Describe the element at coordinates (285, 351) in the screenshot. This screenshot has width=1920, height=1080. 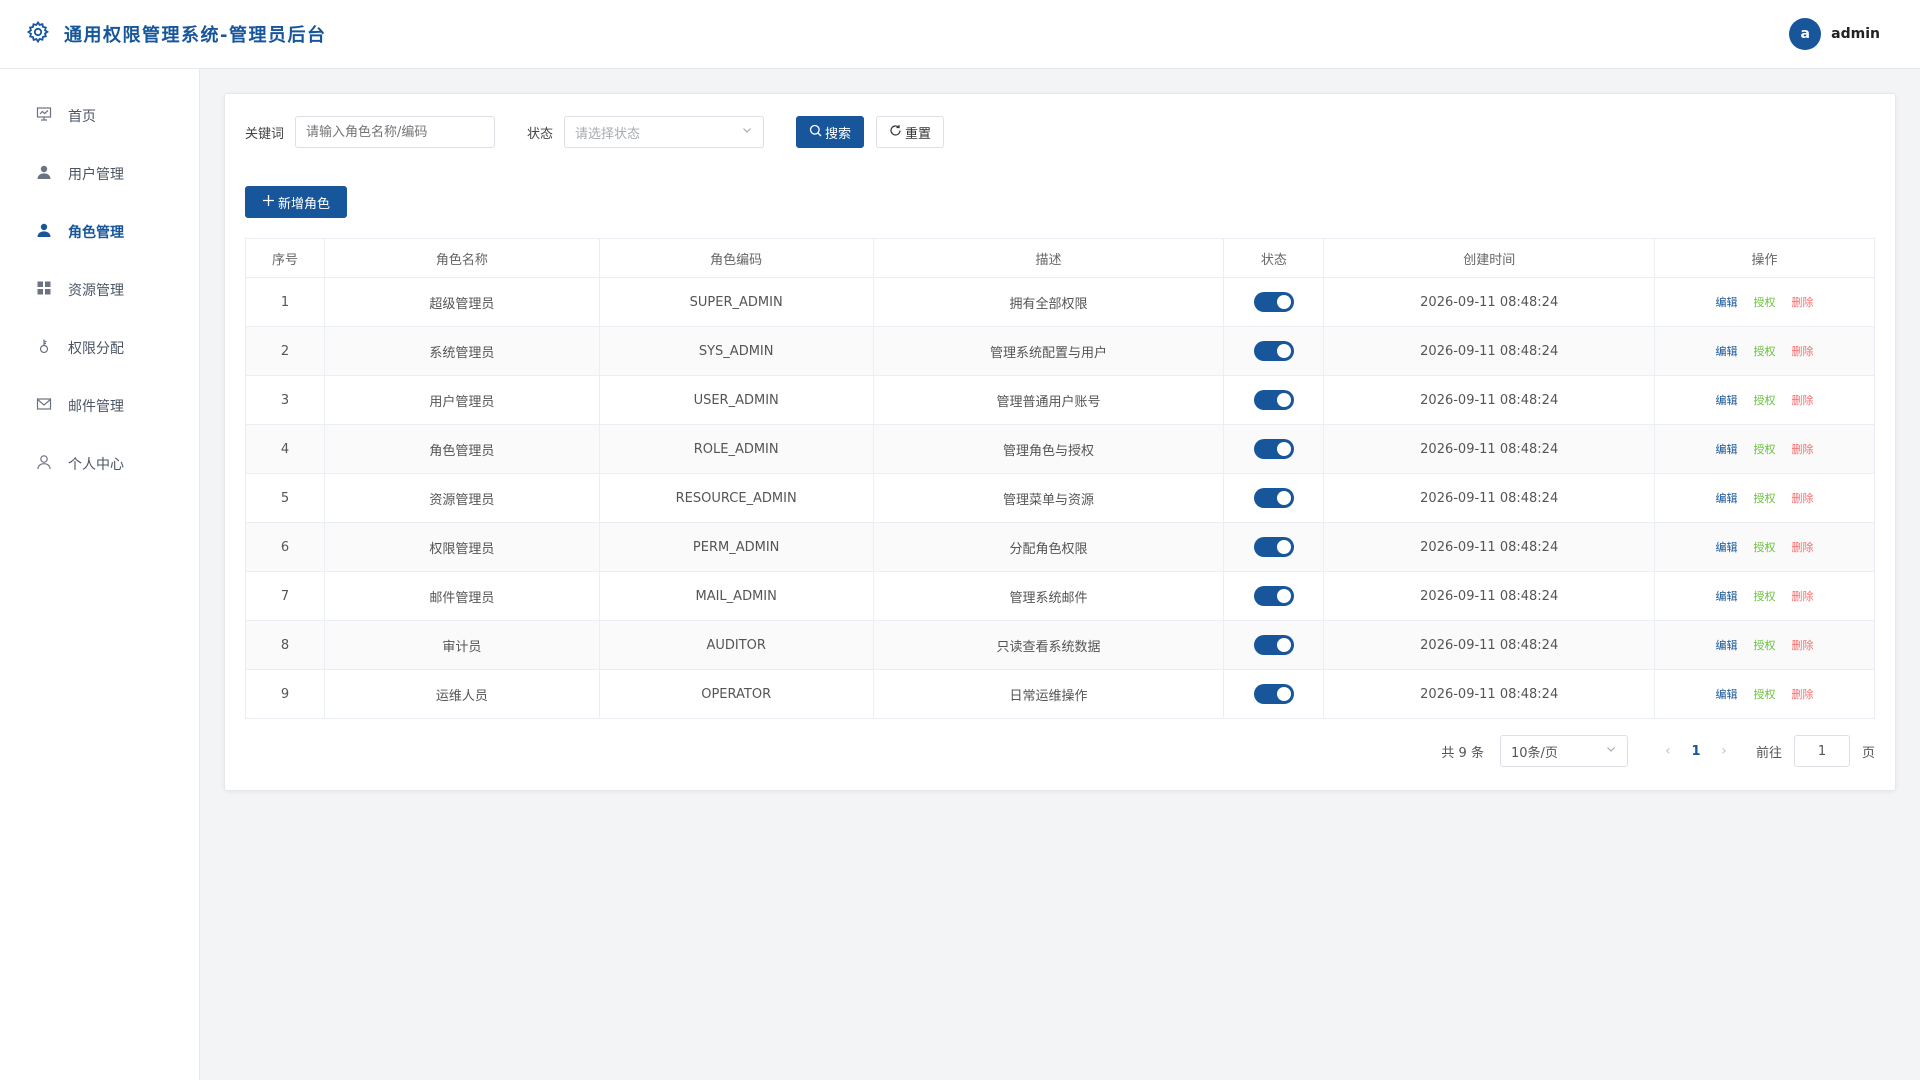
I see `cell-no: 2` at that location.